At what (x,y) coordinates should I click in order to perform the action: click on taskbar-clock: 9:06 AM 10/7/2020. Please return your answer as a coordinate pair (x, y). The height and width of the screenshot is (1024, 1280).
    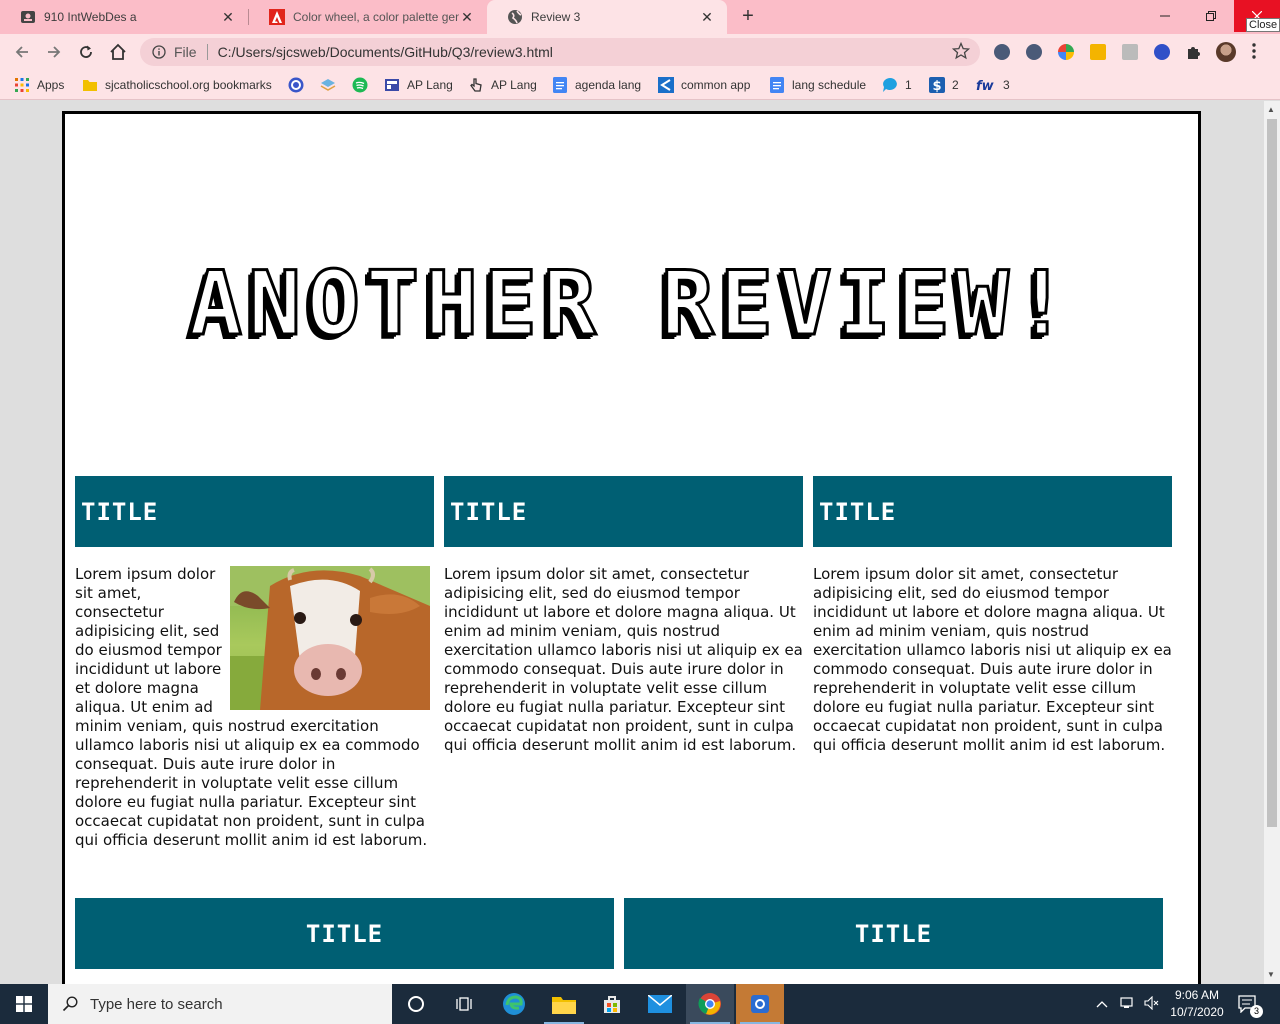
    Looking at the image, I should click on (1197, 1004).